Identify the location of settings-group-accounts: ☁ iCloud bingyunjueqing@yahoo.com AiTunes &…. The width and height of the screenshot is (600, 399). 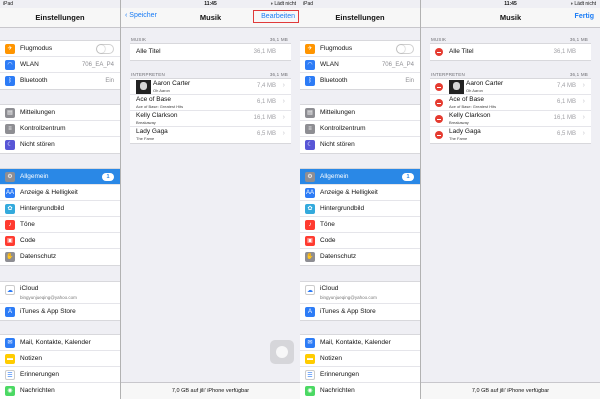
(360, 301).